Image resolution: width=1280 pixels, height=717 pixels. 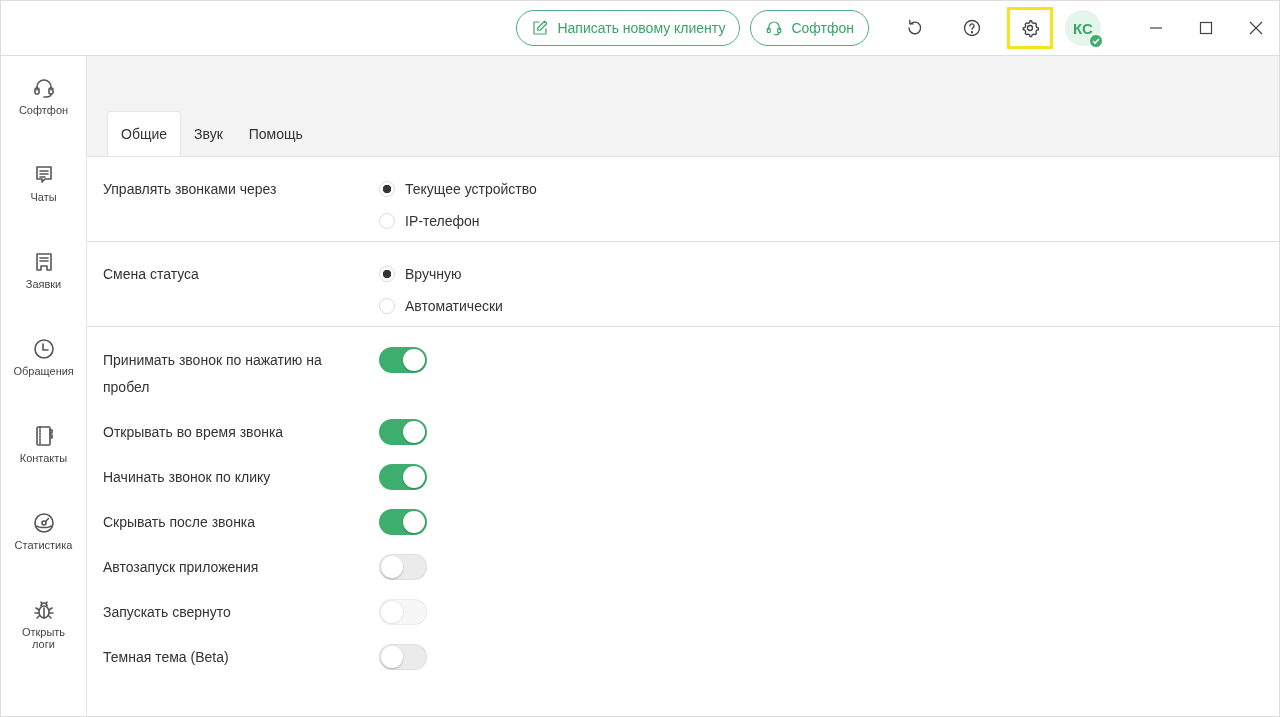 What do you see at coordinates (43, 284) in the screenshot?
I see `sidebar-item: Заявки` at bounding box center [43, 284].